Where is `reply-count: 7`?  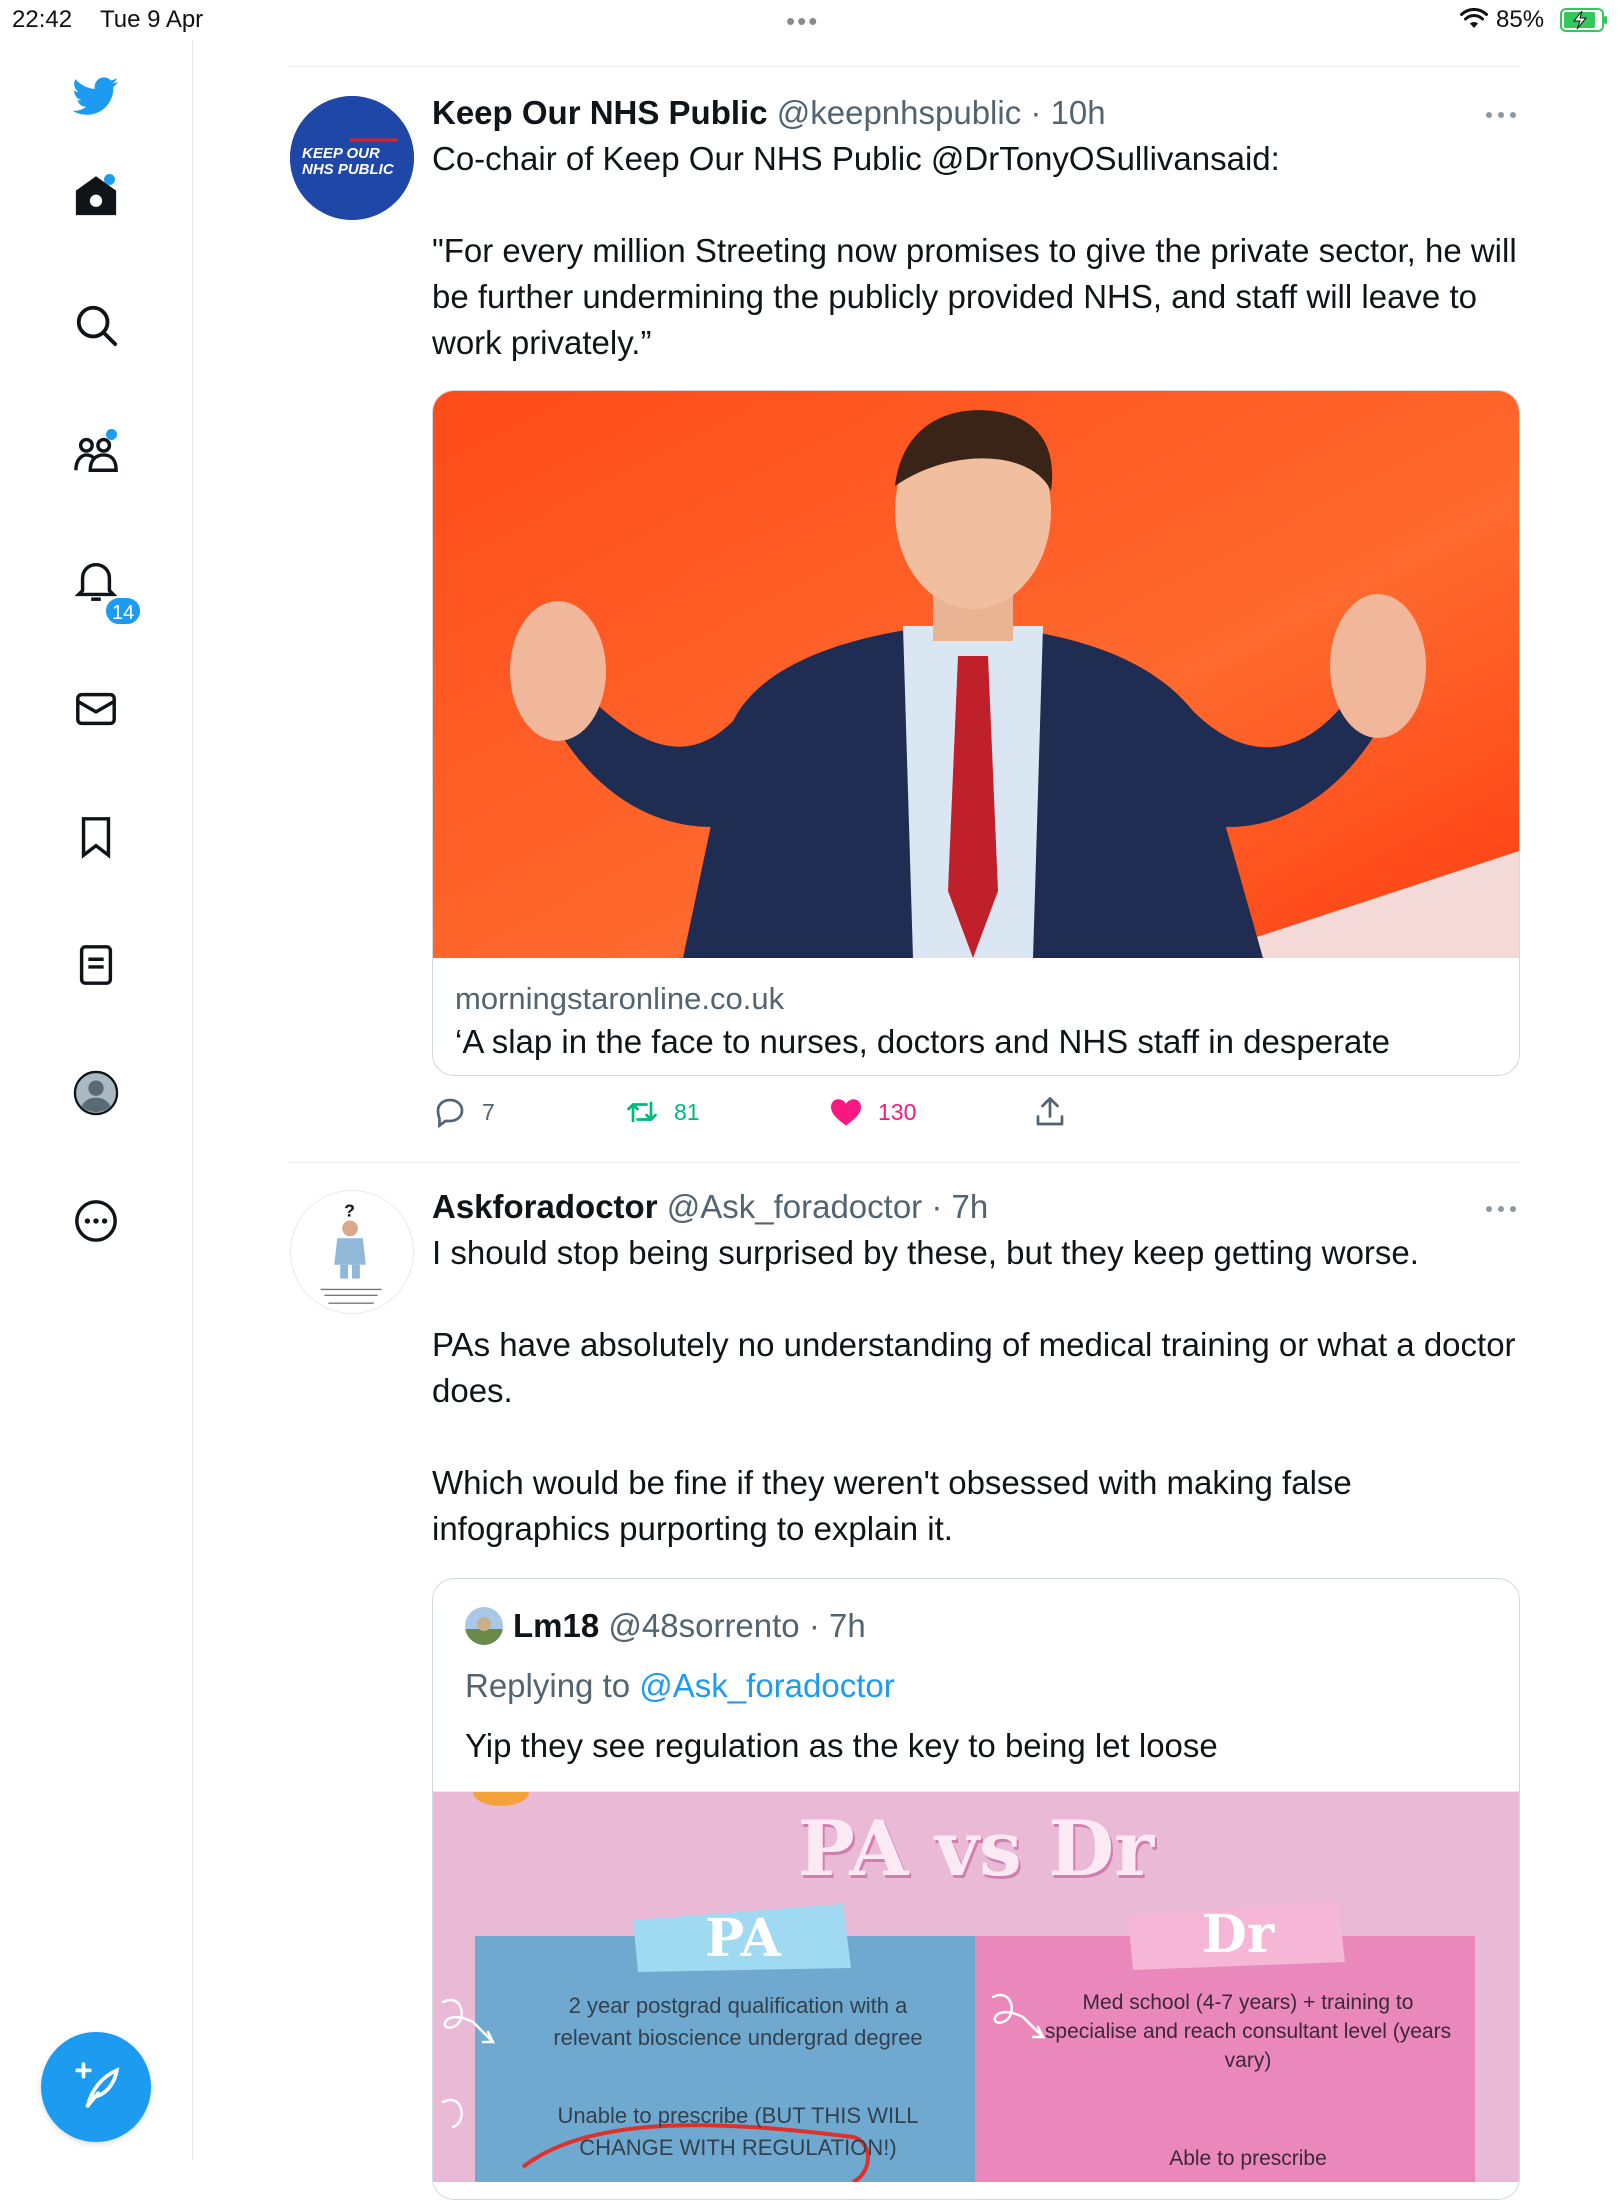
reply-count: 7 is located at coordinates (488, 1111).